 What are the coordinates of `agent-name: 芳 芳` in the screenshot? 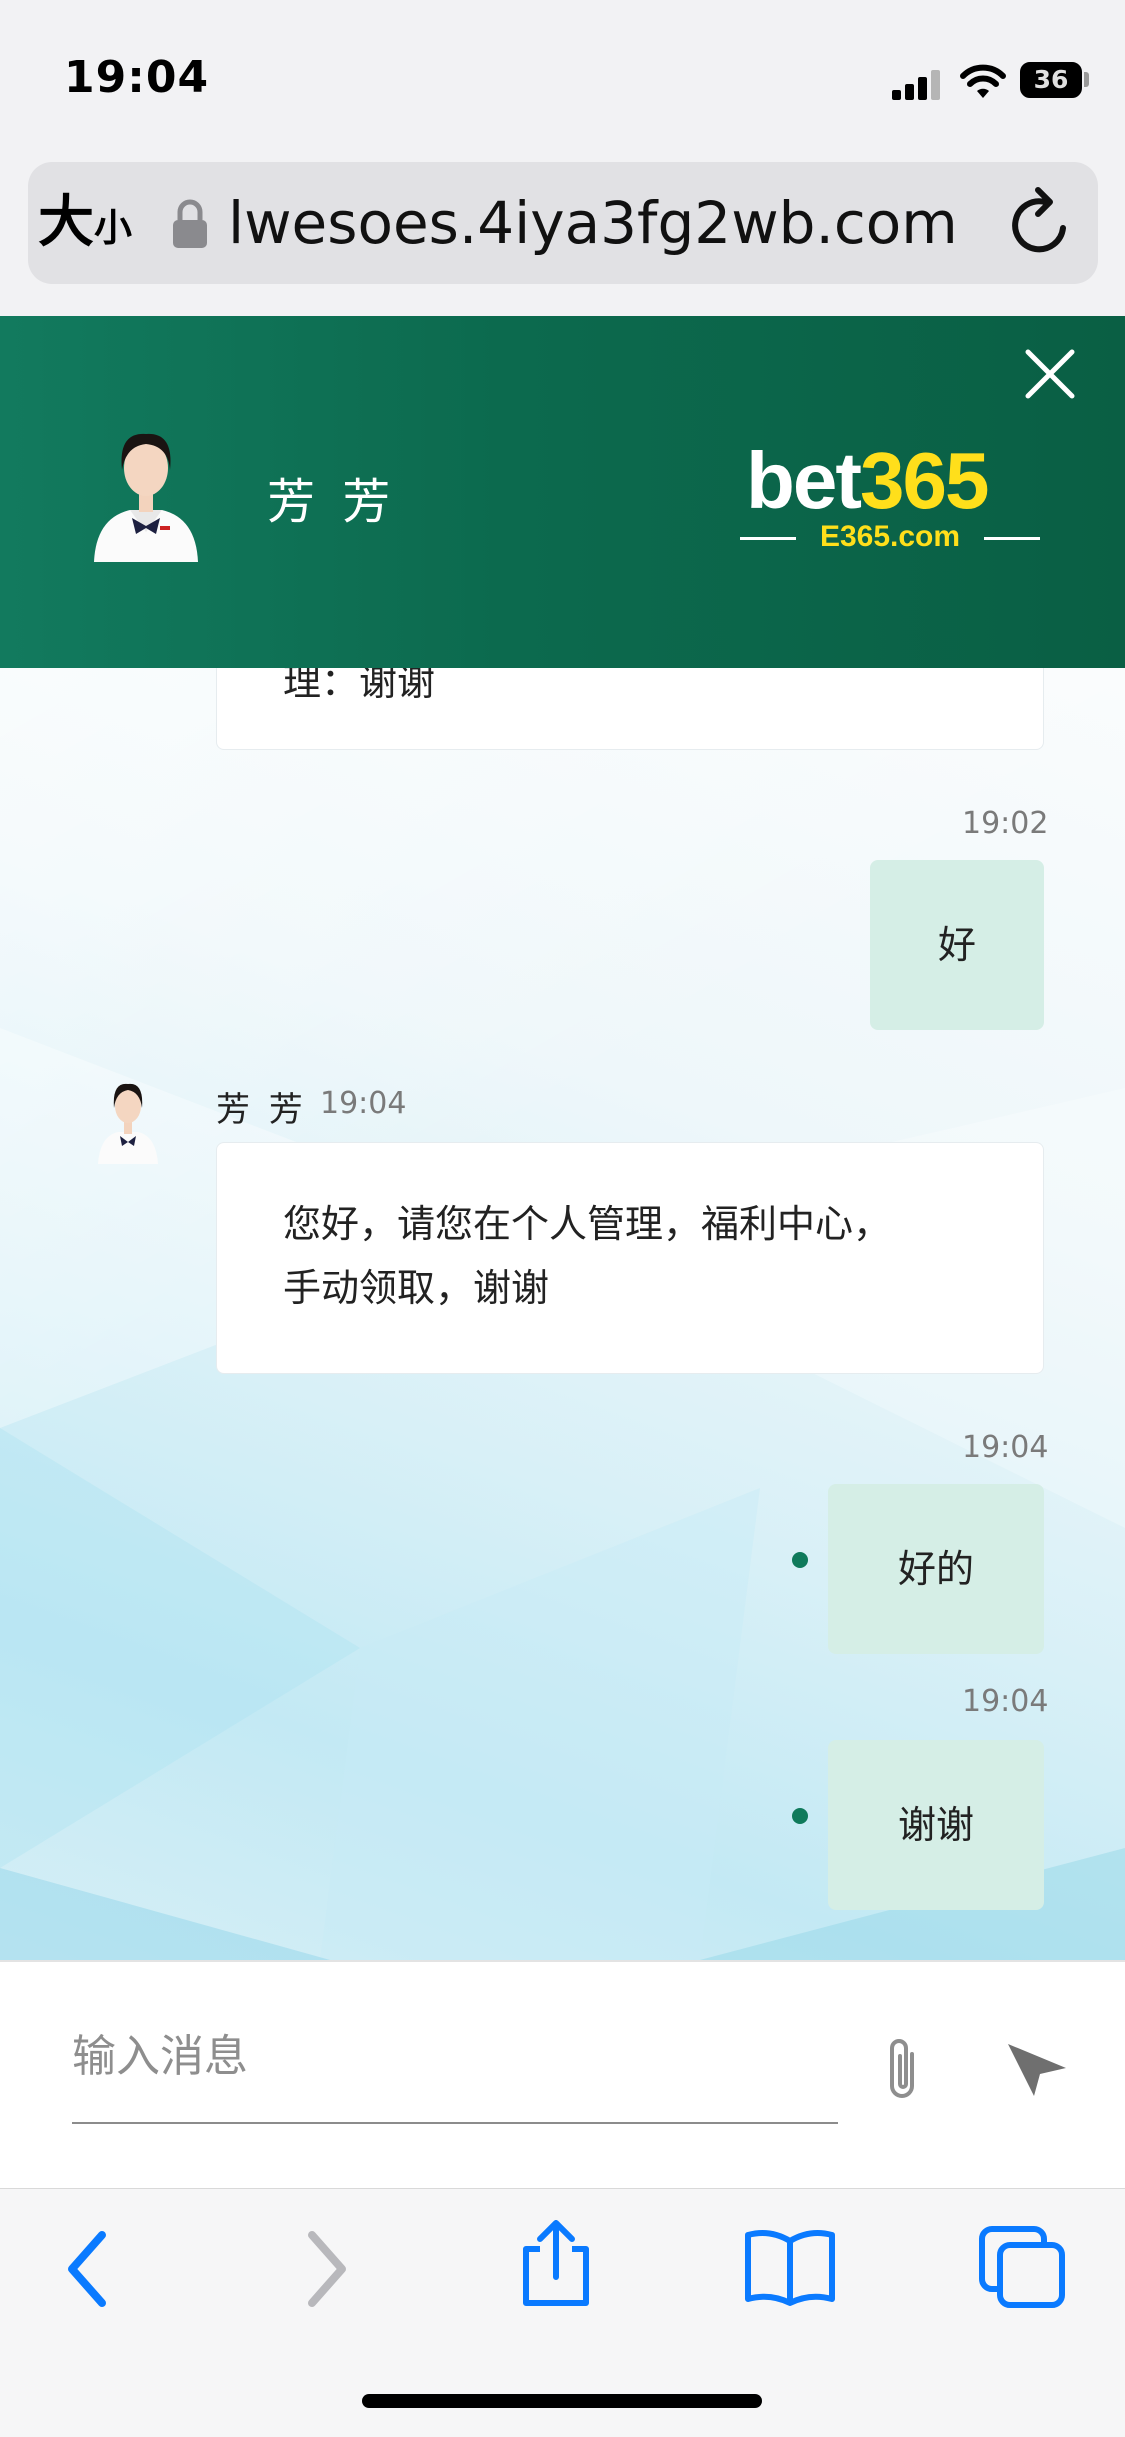 It's located at (332, 502).